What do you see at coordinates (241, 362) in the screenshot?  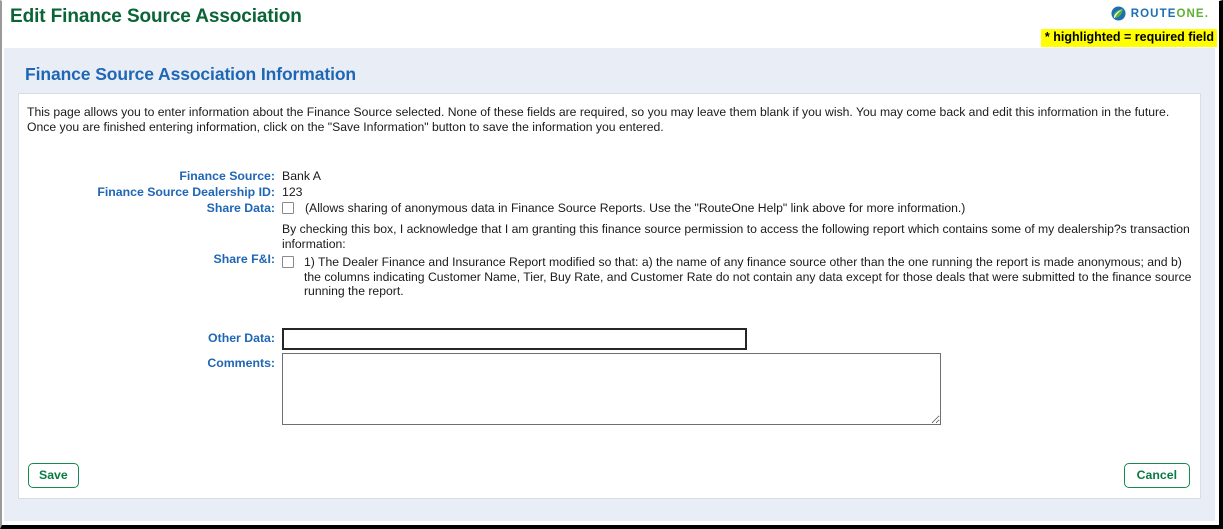 I see `comments-label: Comments:` at bounding box center [241, 362].